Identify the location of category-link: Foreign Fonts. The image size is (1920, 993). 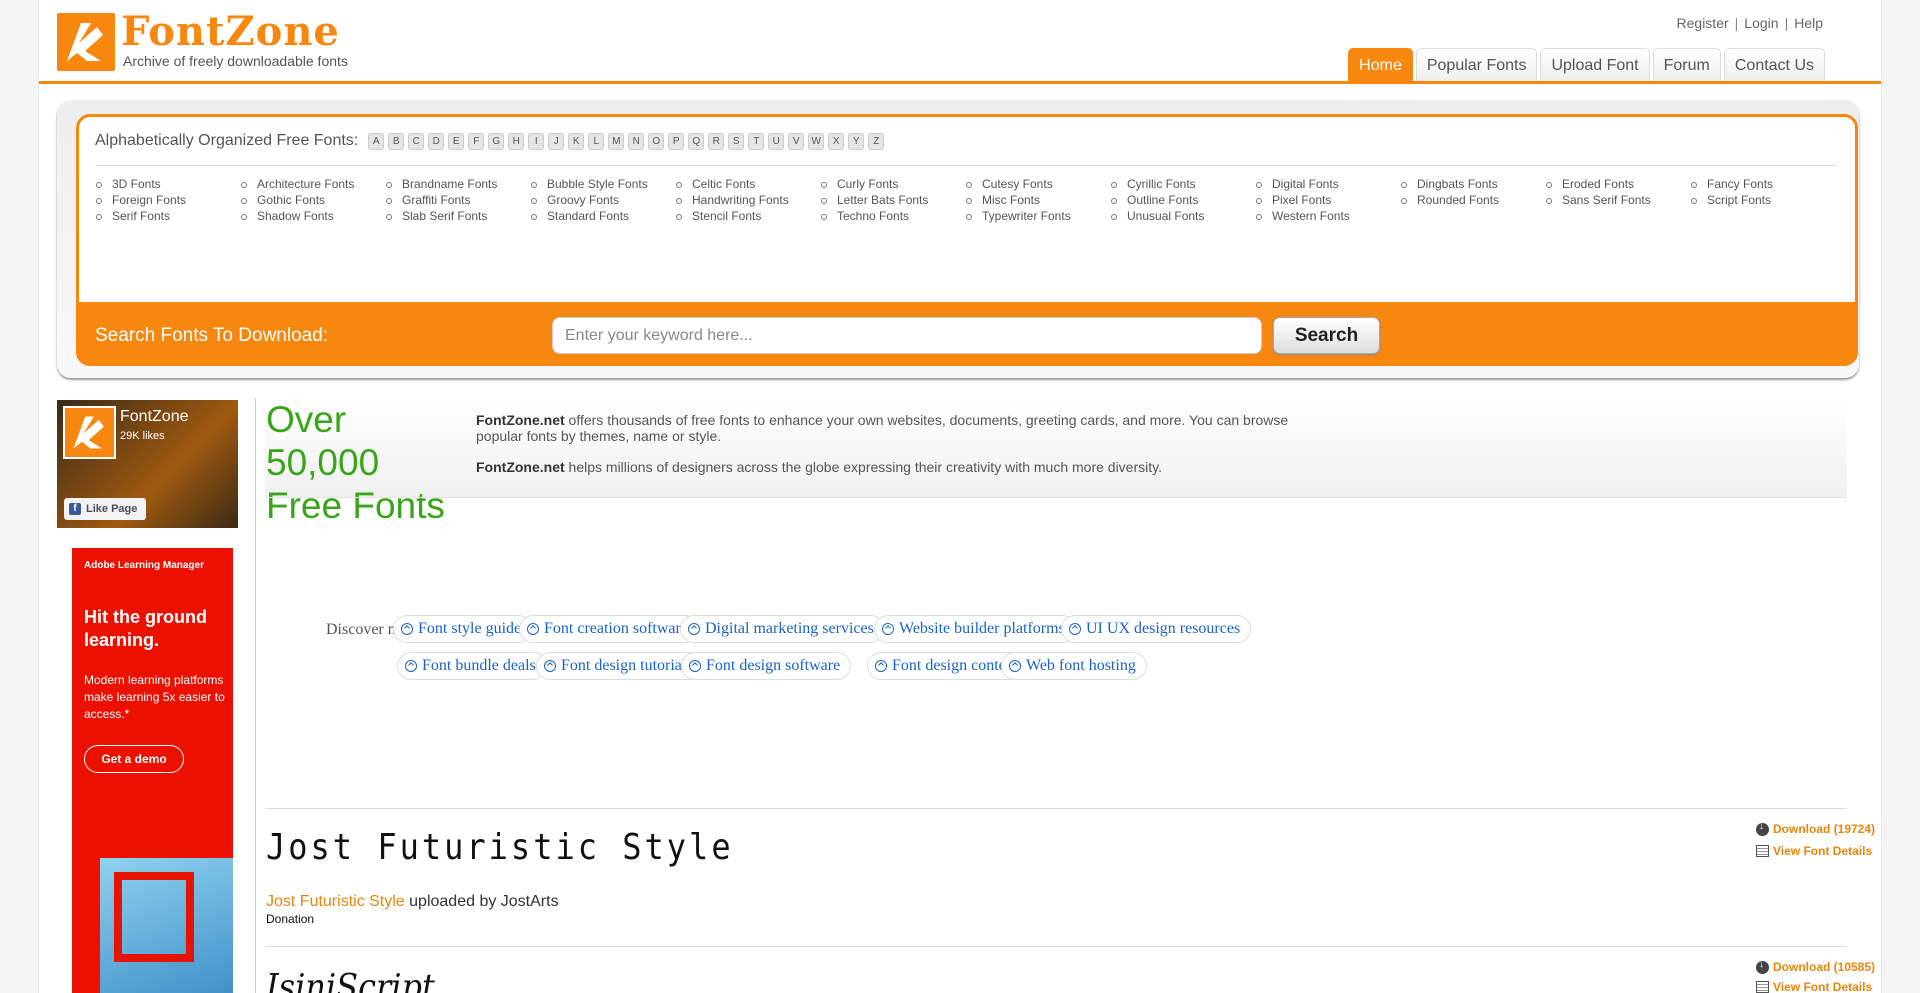
(167, 200).